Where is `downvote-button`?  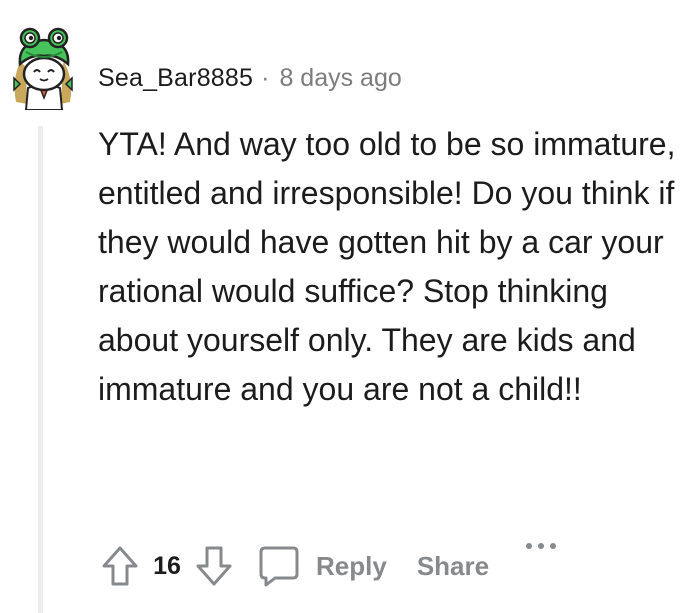 downvote-button is located at coordinates (214, 566).